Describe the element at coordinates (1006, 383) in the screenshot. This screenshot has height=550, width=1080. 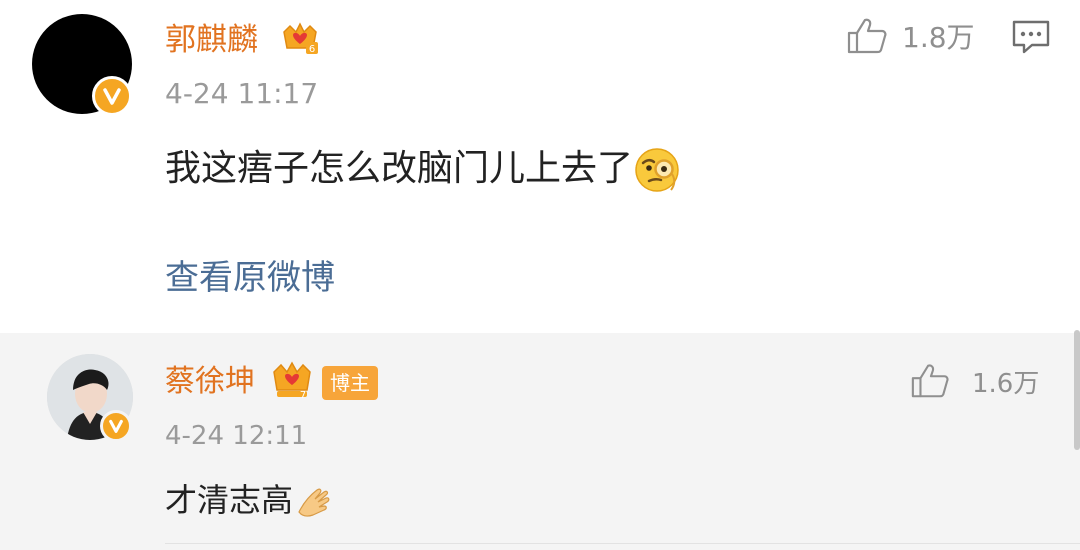
I see `like-count: 1.6万` at that location.